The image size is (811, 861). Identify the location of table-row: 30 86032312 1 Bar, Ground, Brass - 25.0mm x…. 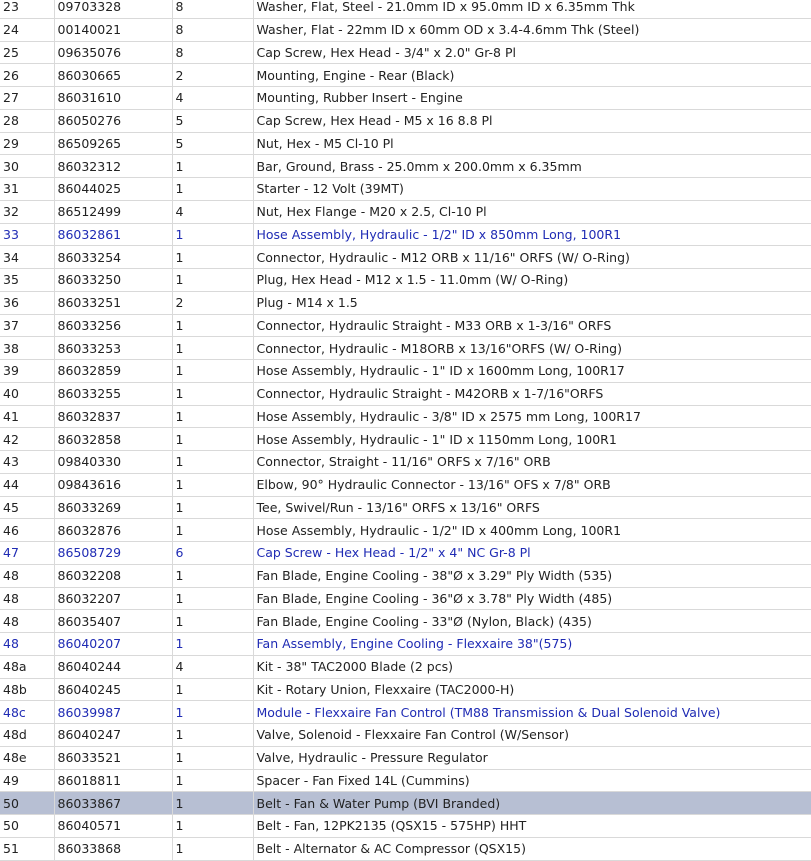
(405, 166).